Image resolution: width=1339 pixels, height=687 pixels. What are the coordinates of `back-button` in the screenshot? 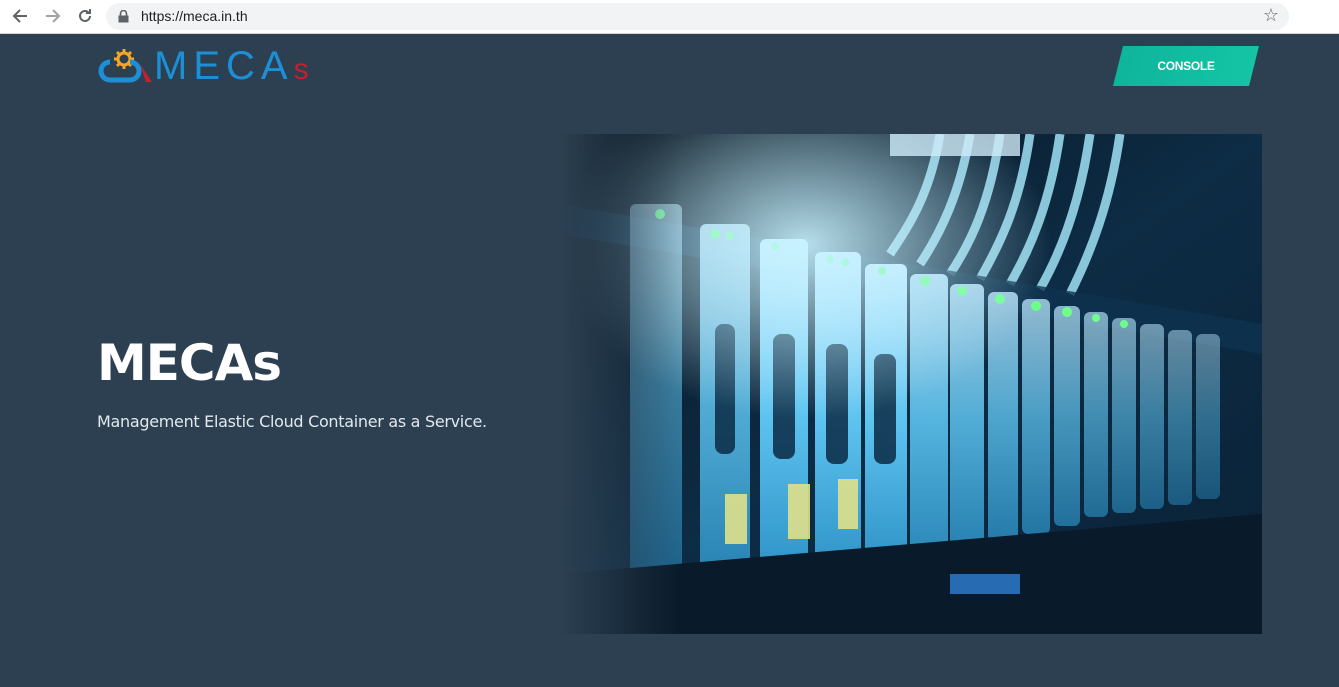 It's located at (20, 16).